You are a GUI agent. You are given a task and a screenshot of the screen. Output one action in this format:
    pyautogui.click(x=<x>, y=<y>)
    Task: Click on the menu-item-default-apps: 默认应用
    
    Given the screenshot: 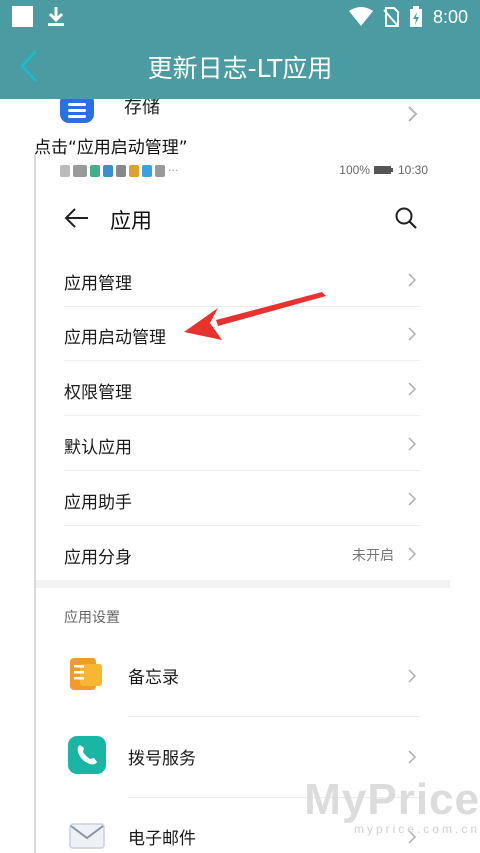 What is the action you would take?
    pyautogui.click(x=243, y=444)
    